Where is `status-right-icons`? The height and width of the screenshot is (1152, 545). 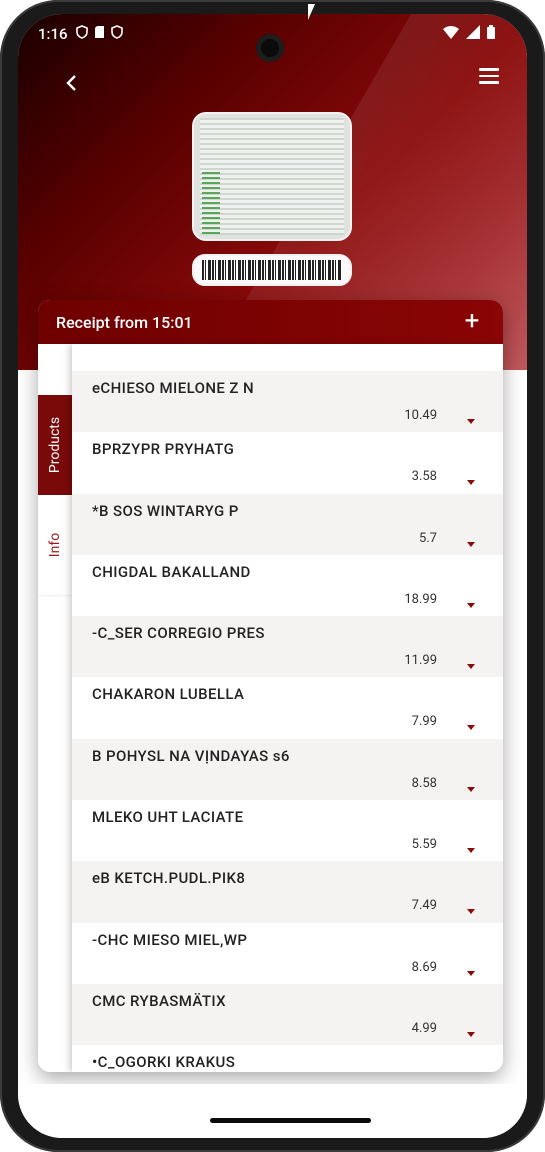 status-right-icons is located at coordinates (469, 32).